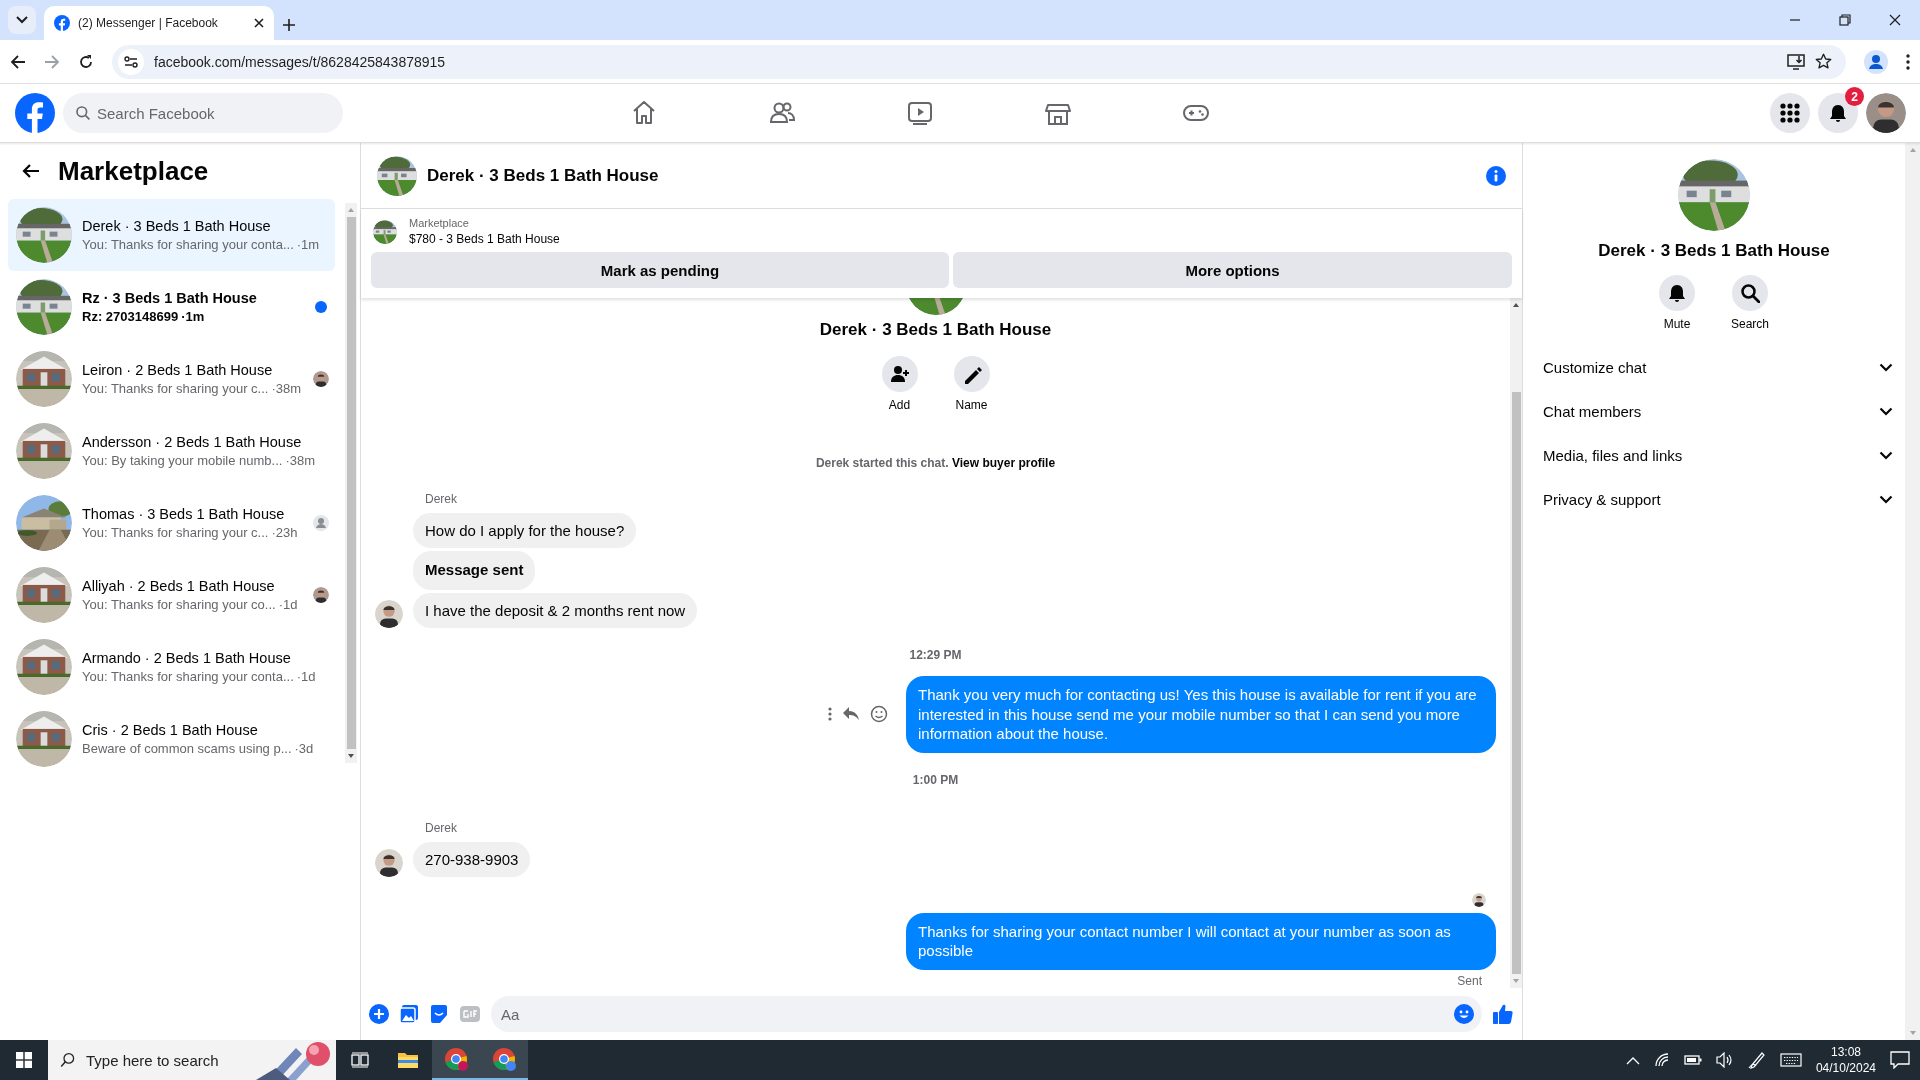 Image resolution: width=1920 pixels, height=1080 pixels. Describe the element at coordinates (1716, 411) in the screenshot. I see `section-header: Chat members` at that location.